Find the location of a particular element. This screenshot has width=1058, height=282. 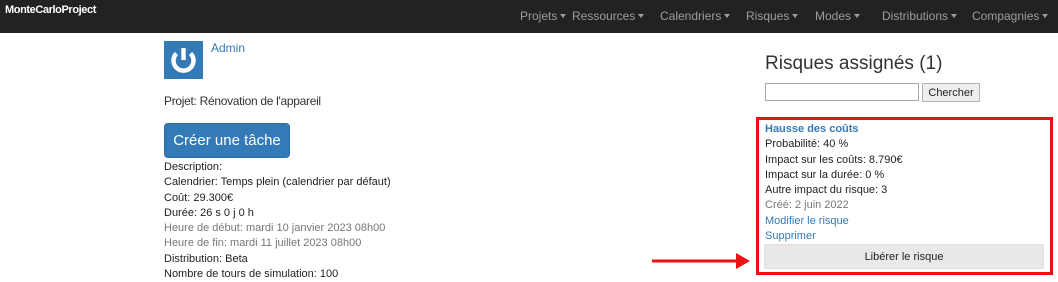

risks-heading: Risques assignés (1) is located at coordinates (854, 63).